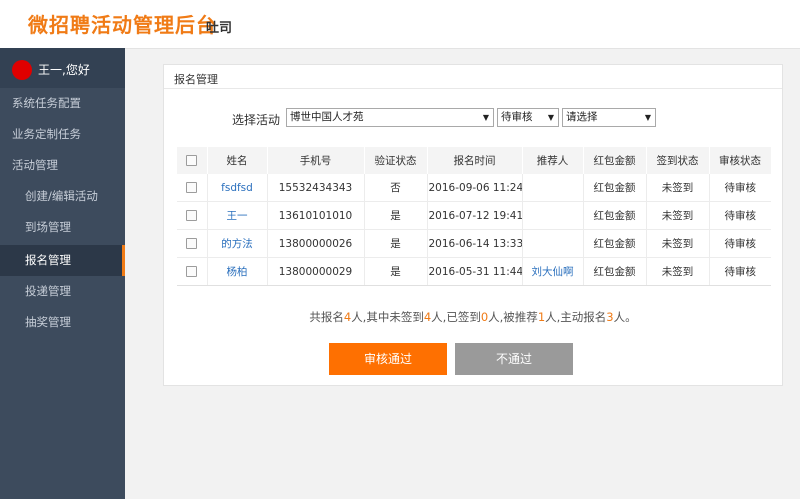  What do you see at coordinates (625, 317) in the screenshot?
I see `summary-text: 人。` at bounding box center [625, 317].